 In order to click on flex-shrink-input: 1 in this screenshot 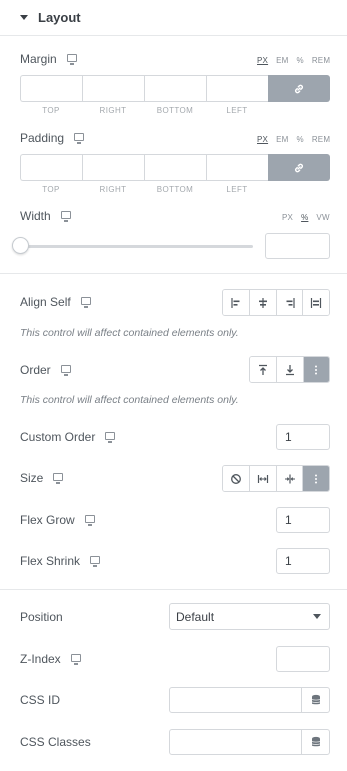, I will do `click(303, 561)`.